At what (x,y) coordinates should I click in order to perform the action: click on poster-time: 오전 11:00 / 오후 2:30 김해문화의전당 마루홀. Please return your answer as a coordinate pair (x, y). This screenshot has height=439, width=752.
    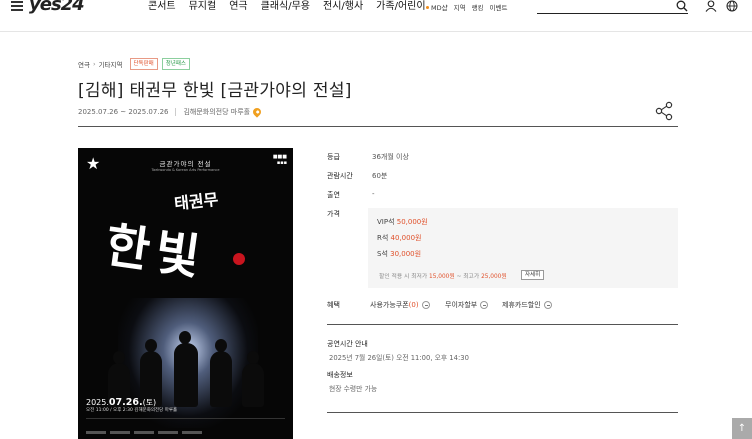
    Looking at the image, I should click on (132, 410).